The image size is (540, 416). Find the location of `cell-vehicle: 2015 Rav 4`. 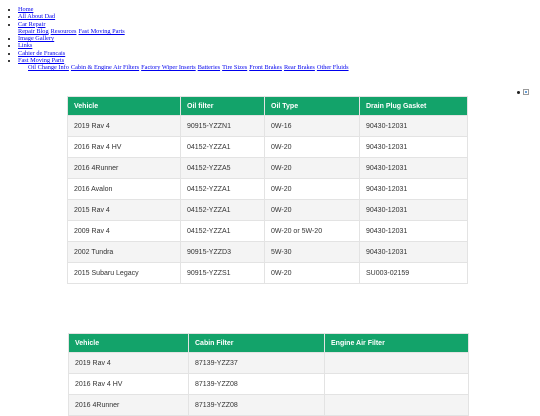

cell-vehicle: 2015 Rav 4 is located at coordinates (124, 210).